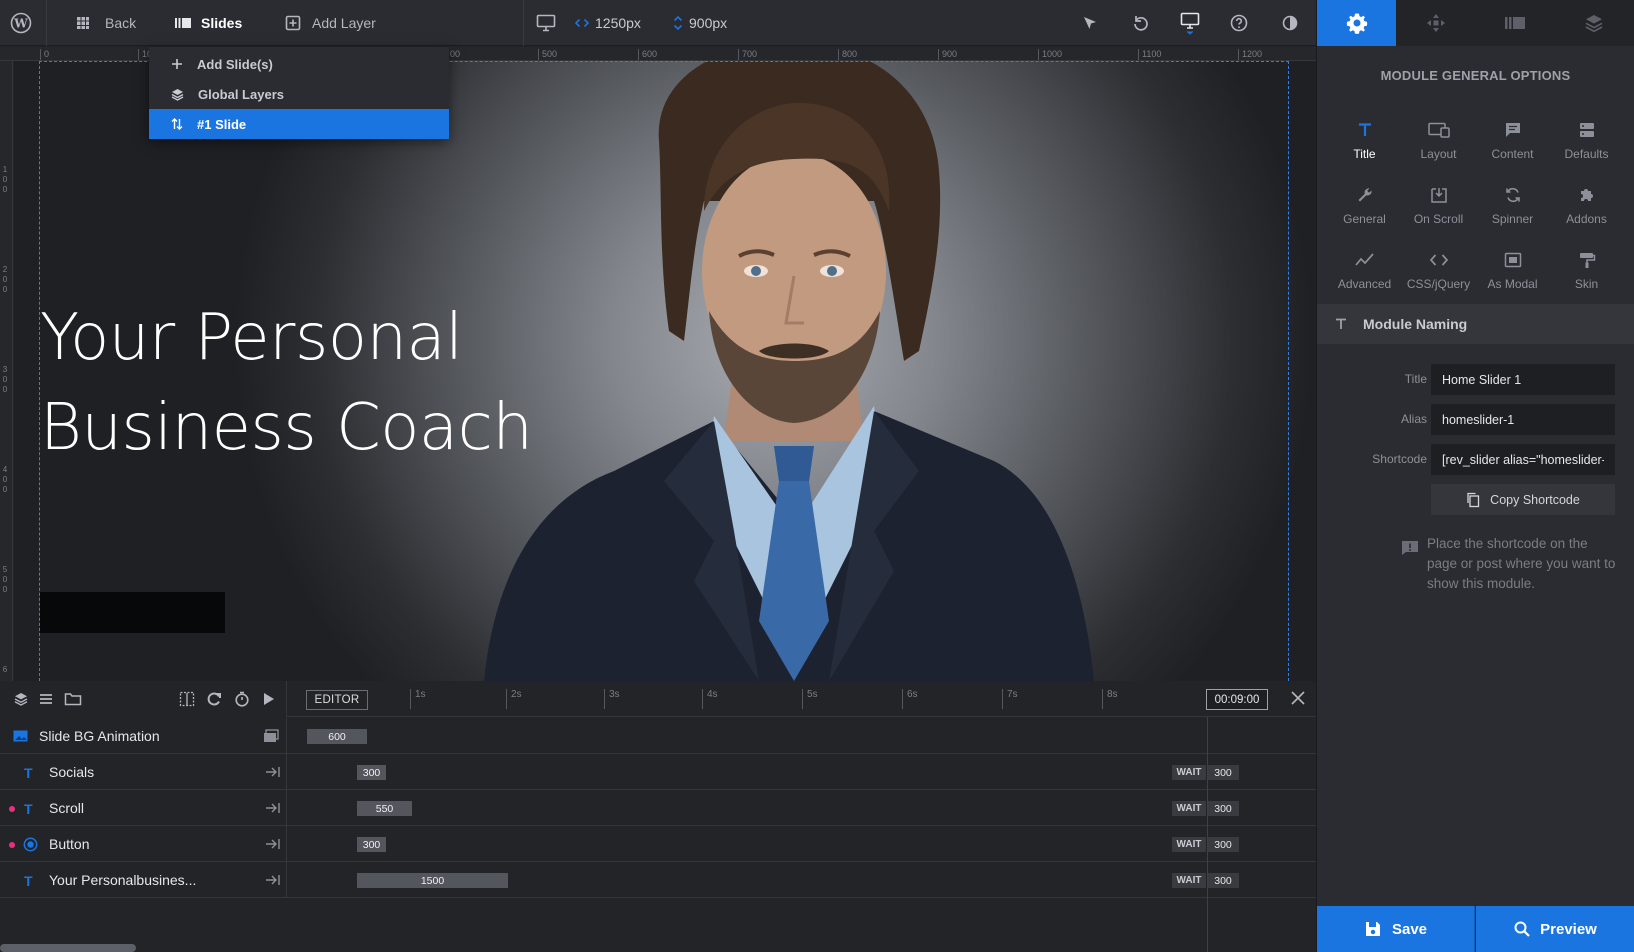 This screenshot has height=952, width=1634. I want to click on tab-navigation, so click(1435, 23).